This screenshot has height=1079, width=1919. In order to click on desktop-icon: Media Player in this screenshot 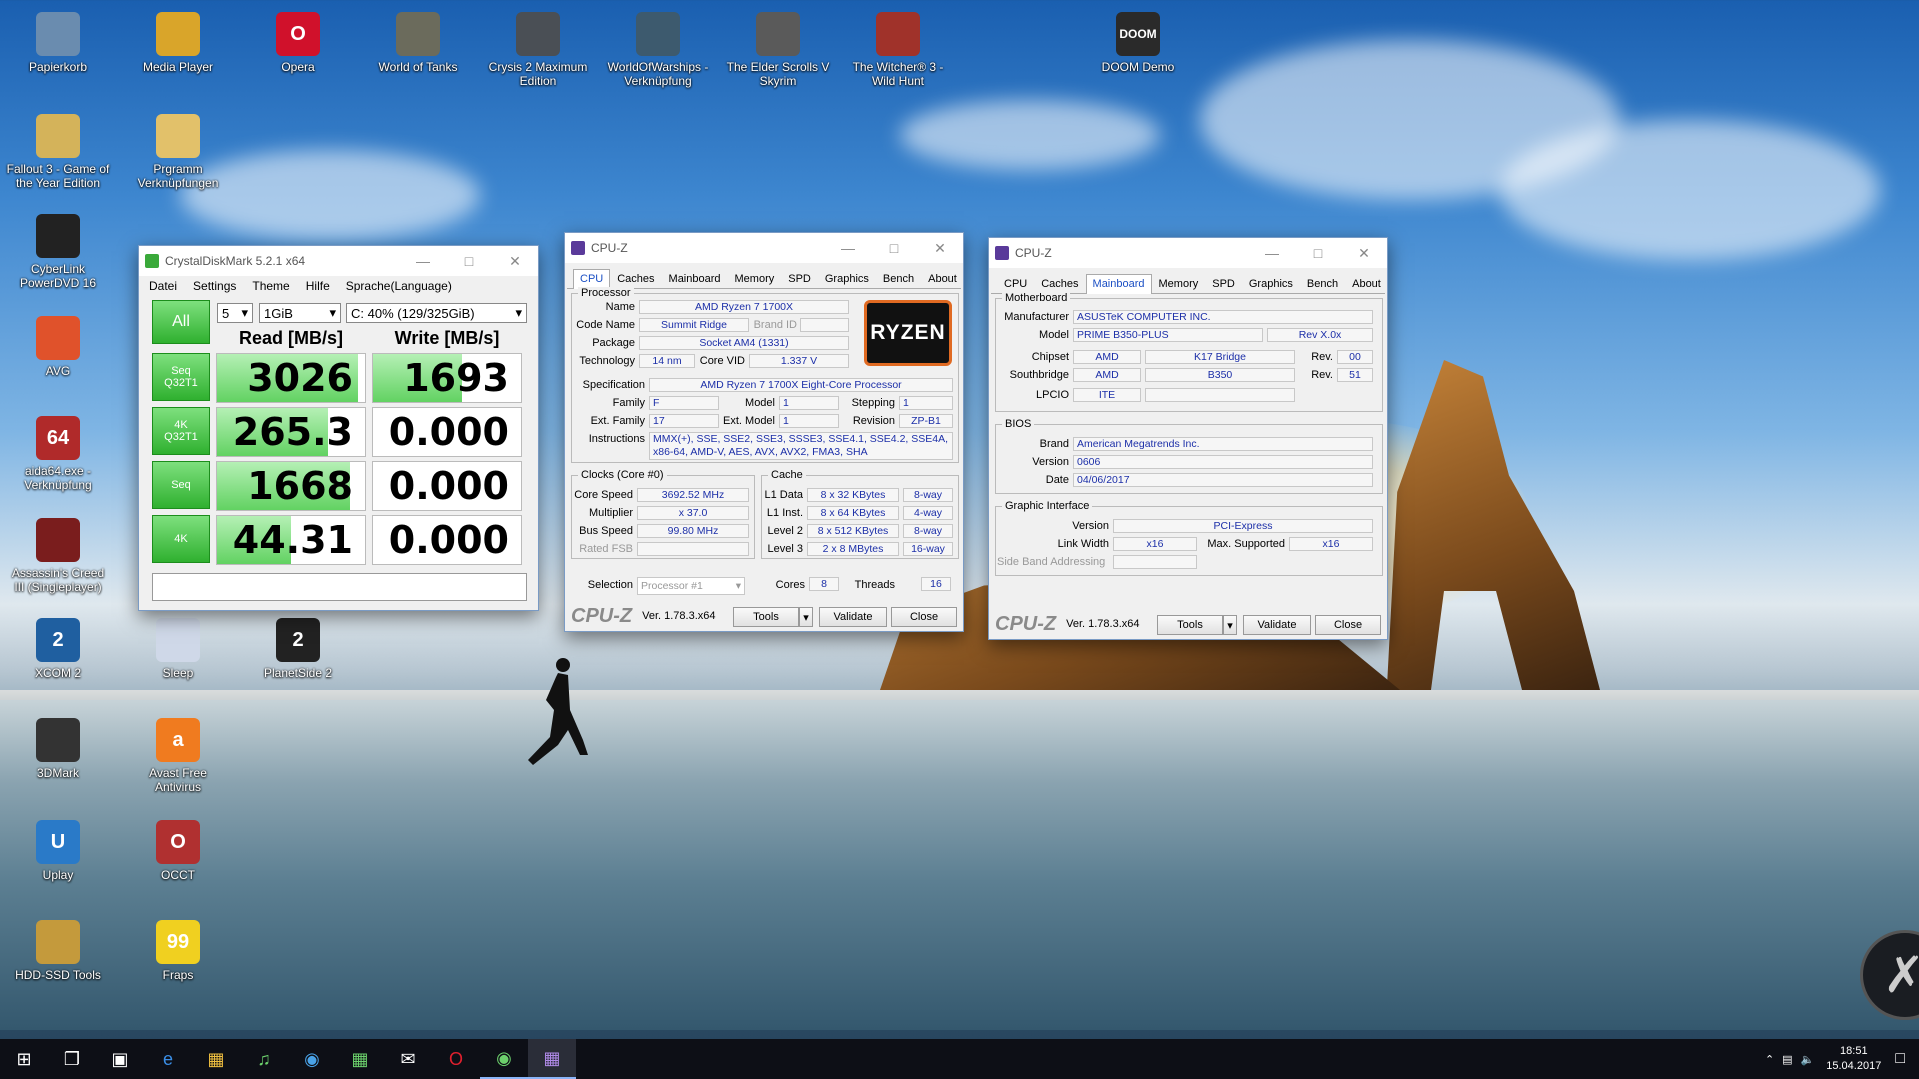, I will do `click(178, 40)`.